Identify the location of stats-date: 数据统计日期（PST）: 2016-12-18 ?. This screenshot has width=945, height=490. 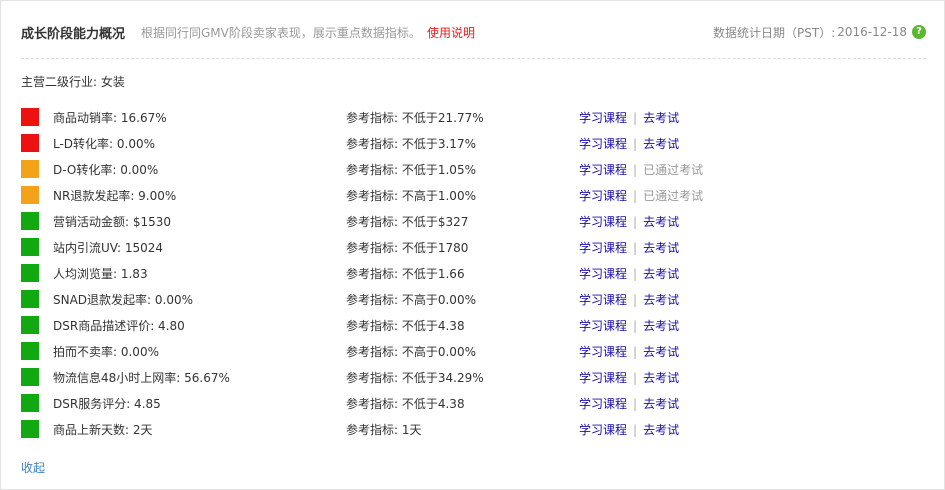
(819, 32).